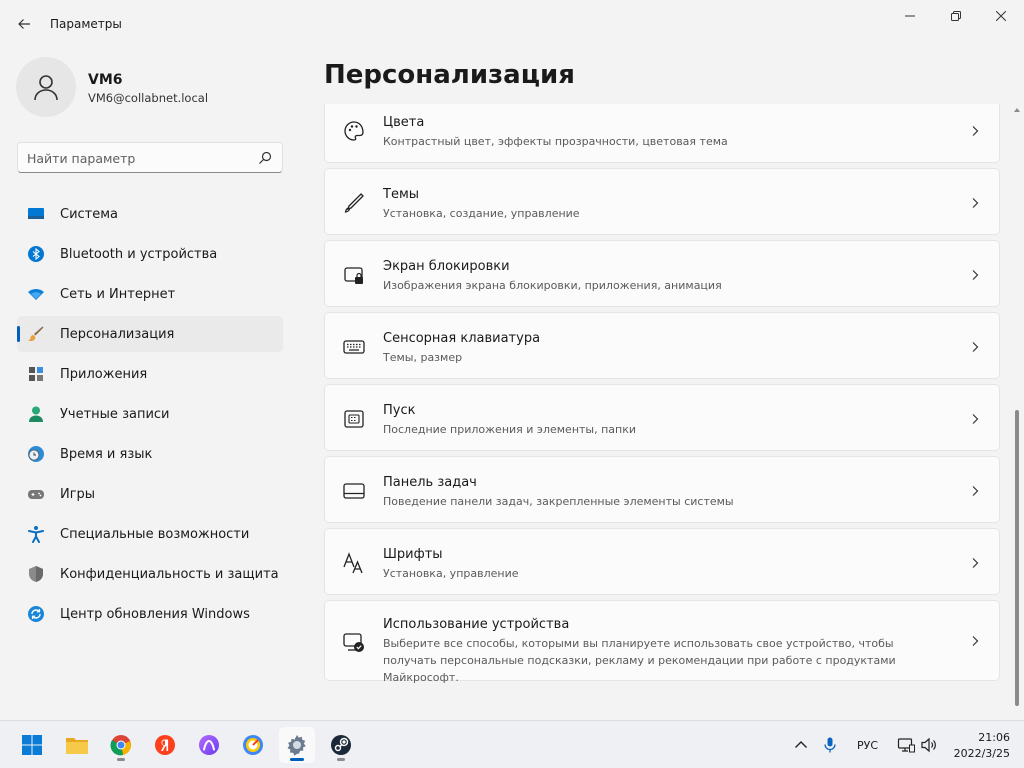  I want to click on taskbar-chrome, so click(121, 745).